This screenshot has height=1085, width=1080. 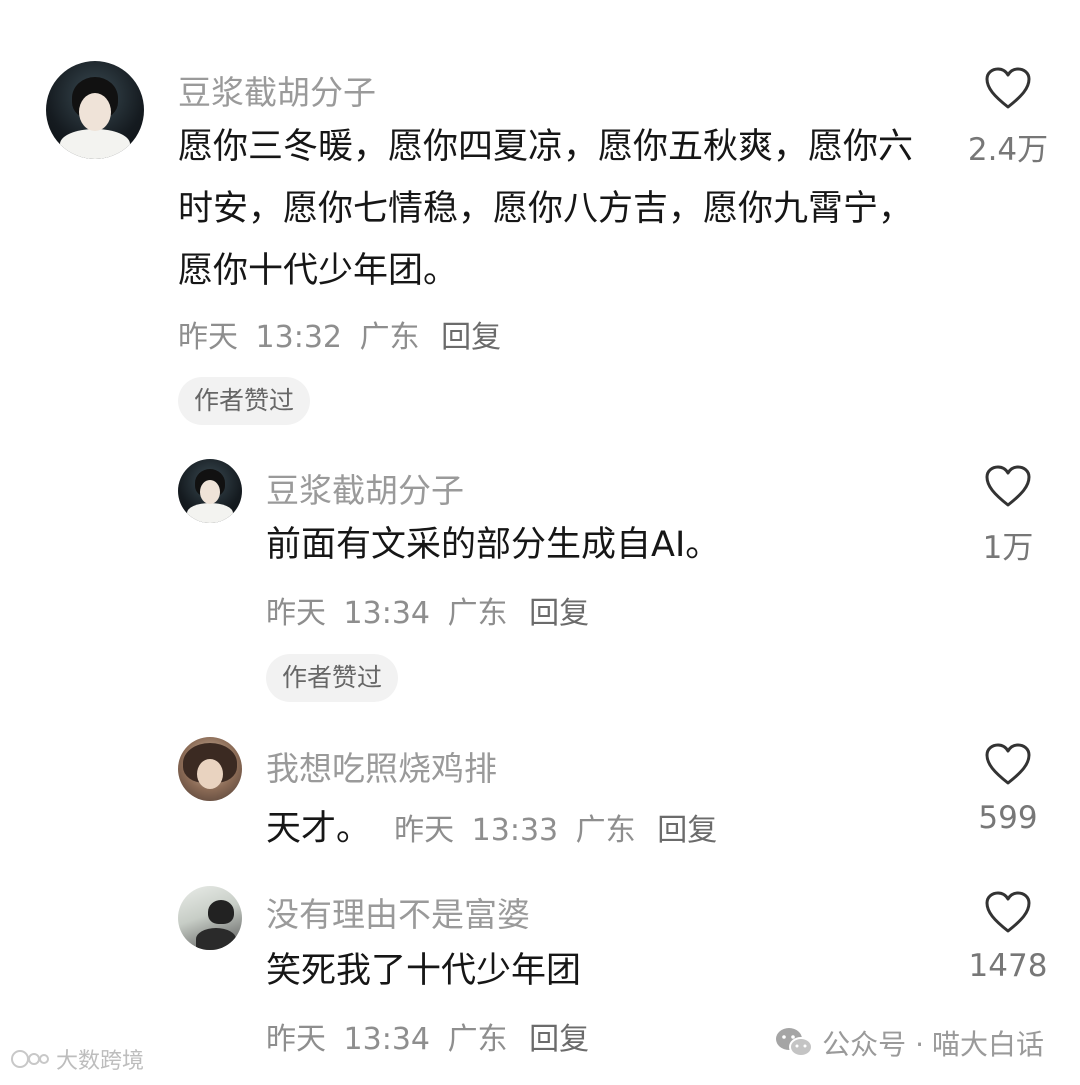 What do you see at coordinates (100, 1061) in the screenshot?
I see `watermark-left-text: 大数跨境` at bounding box center [100, 1061].